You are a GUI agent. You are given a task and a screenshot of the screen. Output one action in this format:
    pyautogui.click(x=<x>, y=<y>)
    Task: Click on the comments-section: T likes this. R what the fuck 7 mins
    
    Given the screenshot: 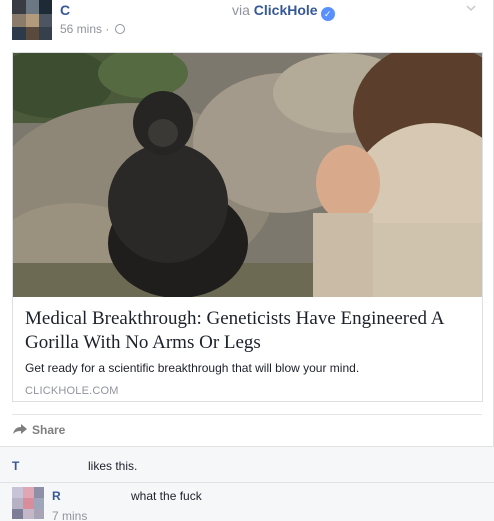 What is the action you would take?
    pyautogui.click(x=247, y=483)
    